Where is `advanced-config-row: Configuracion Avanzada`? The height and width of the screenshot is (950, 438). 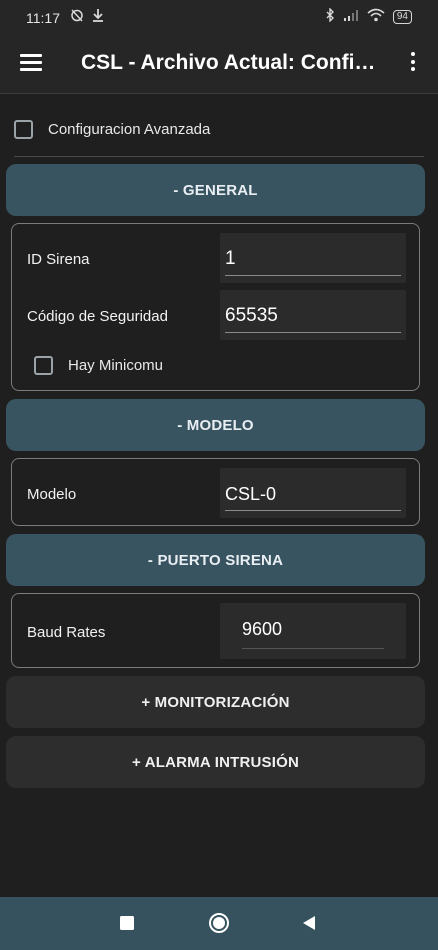
advanced-config-row: Configuracion Avanzada is located at coordinates (112, 129).